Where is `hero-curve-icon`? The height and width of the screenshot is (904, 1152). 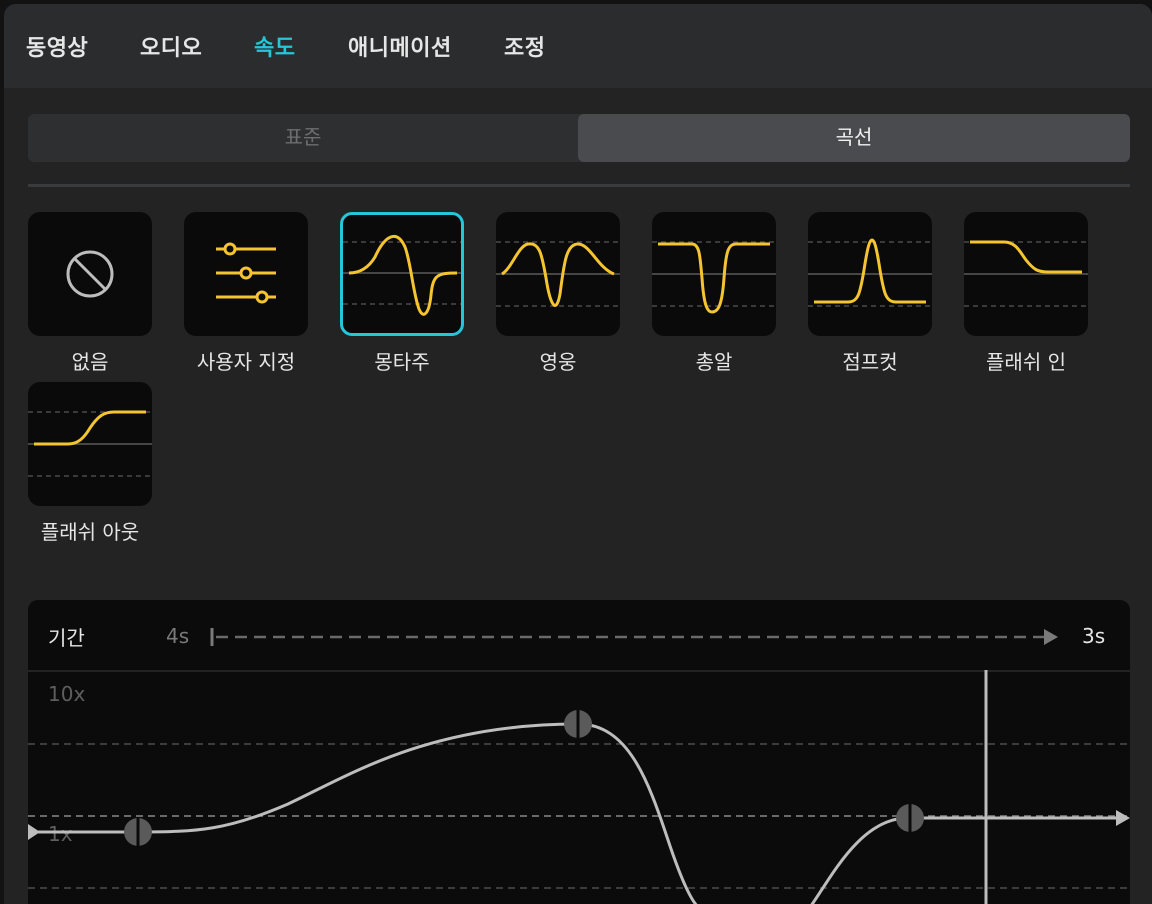 hero-curve-icon is located at coordinates (558, 274).